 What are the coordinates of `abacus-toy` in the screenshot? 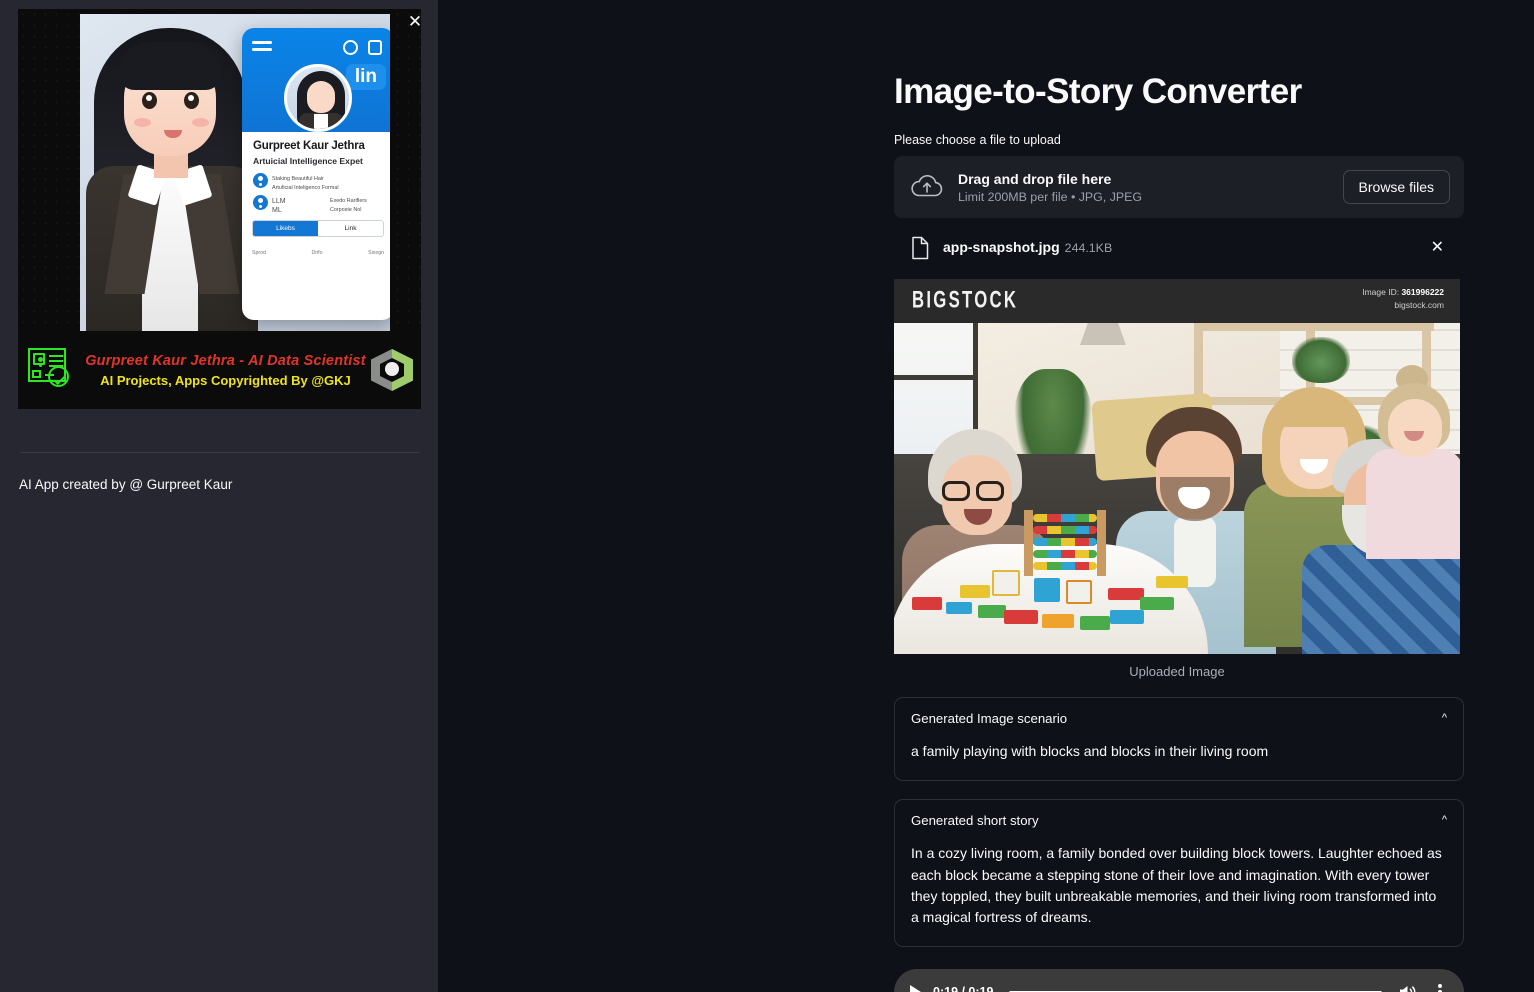 It's located at (1065, 543).